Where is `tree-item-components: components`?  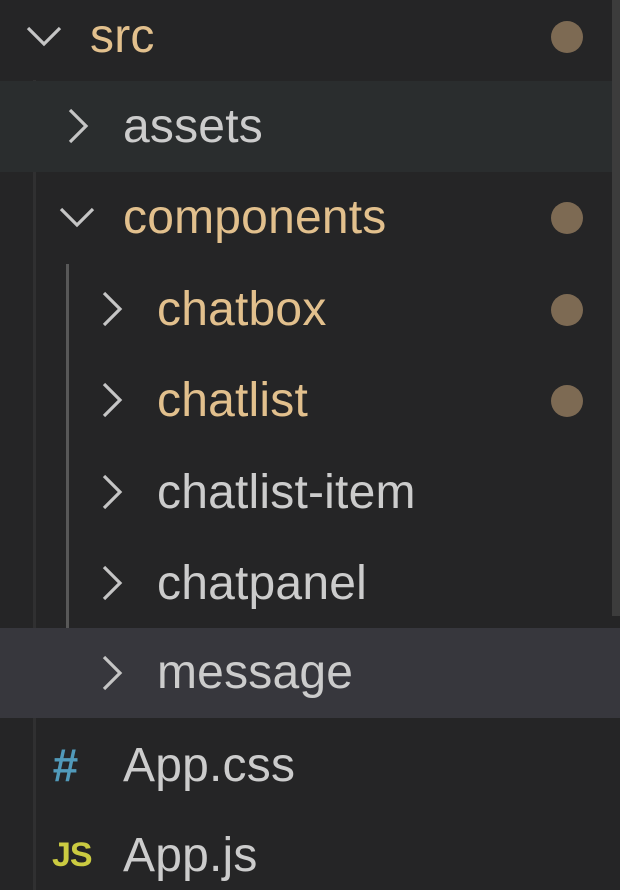
tree-item-components: components is located at coordinates (306, 217).